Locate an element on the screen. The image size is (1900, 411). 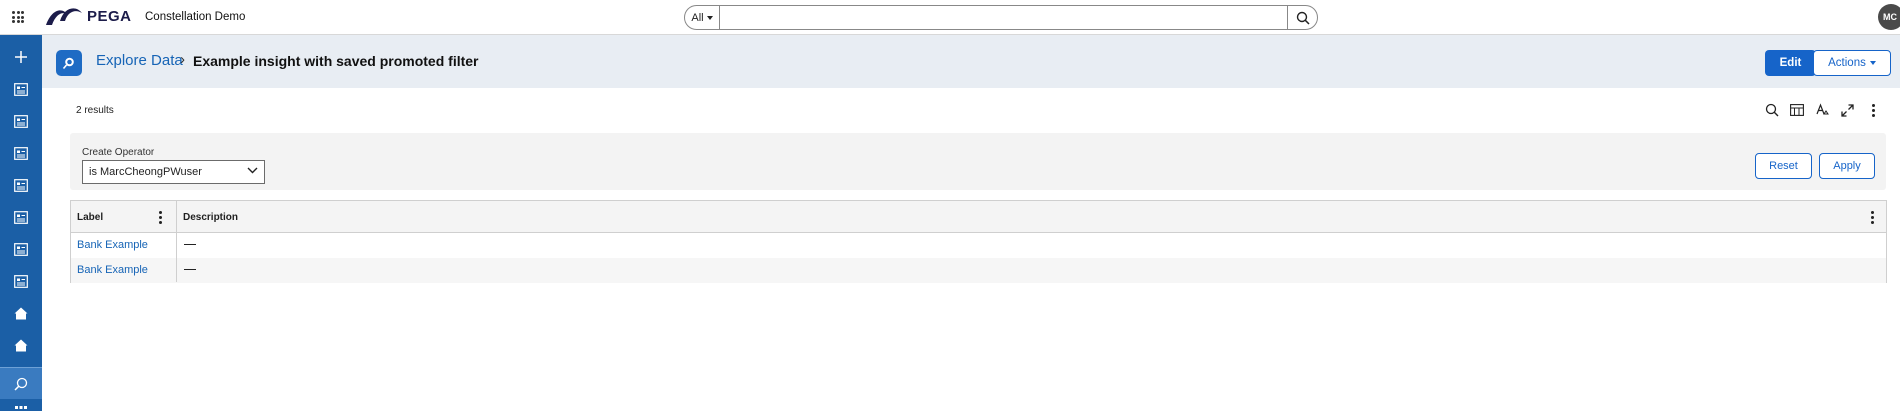
app-name: Constellation Demo is located at coordinates (195, 17).